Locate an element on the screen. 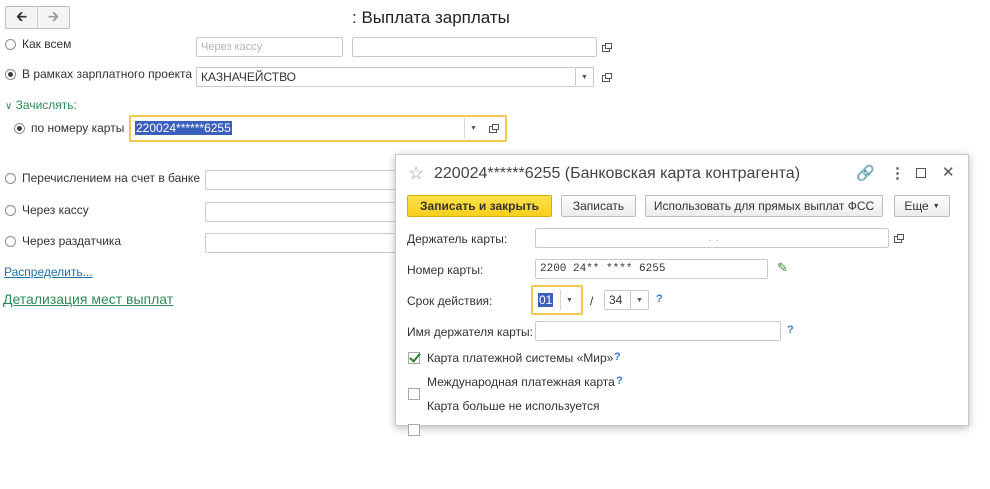 The width and height of the screenshot is (990, 489). arrow-left-icon: 🡰 is located at coordinates (21, 15).